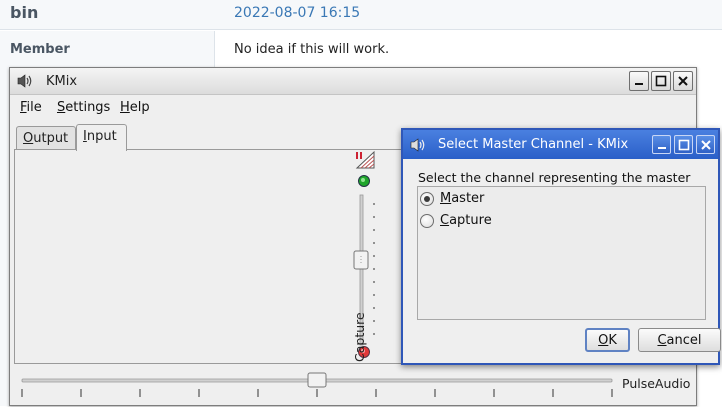 This screenshot has width=722, height=407. I want to click on balance-slider, so click(320, 385).